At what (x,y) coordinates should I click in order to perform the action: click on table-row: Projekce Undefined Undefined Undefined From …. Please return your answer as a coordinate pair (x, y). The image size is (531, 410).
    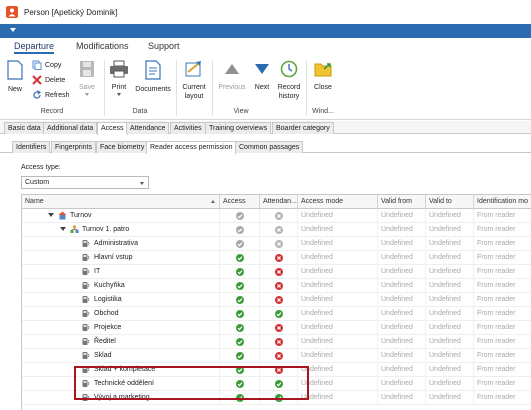
    Looking at the image, I should click on (276, 328).